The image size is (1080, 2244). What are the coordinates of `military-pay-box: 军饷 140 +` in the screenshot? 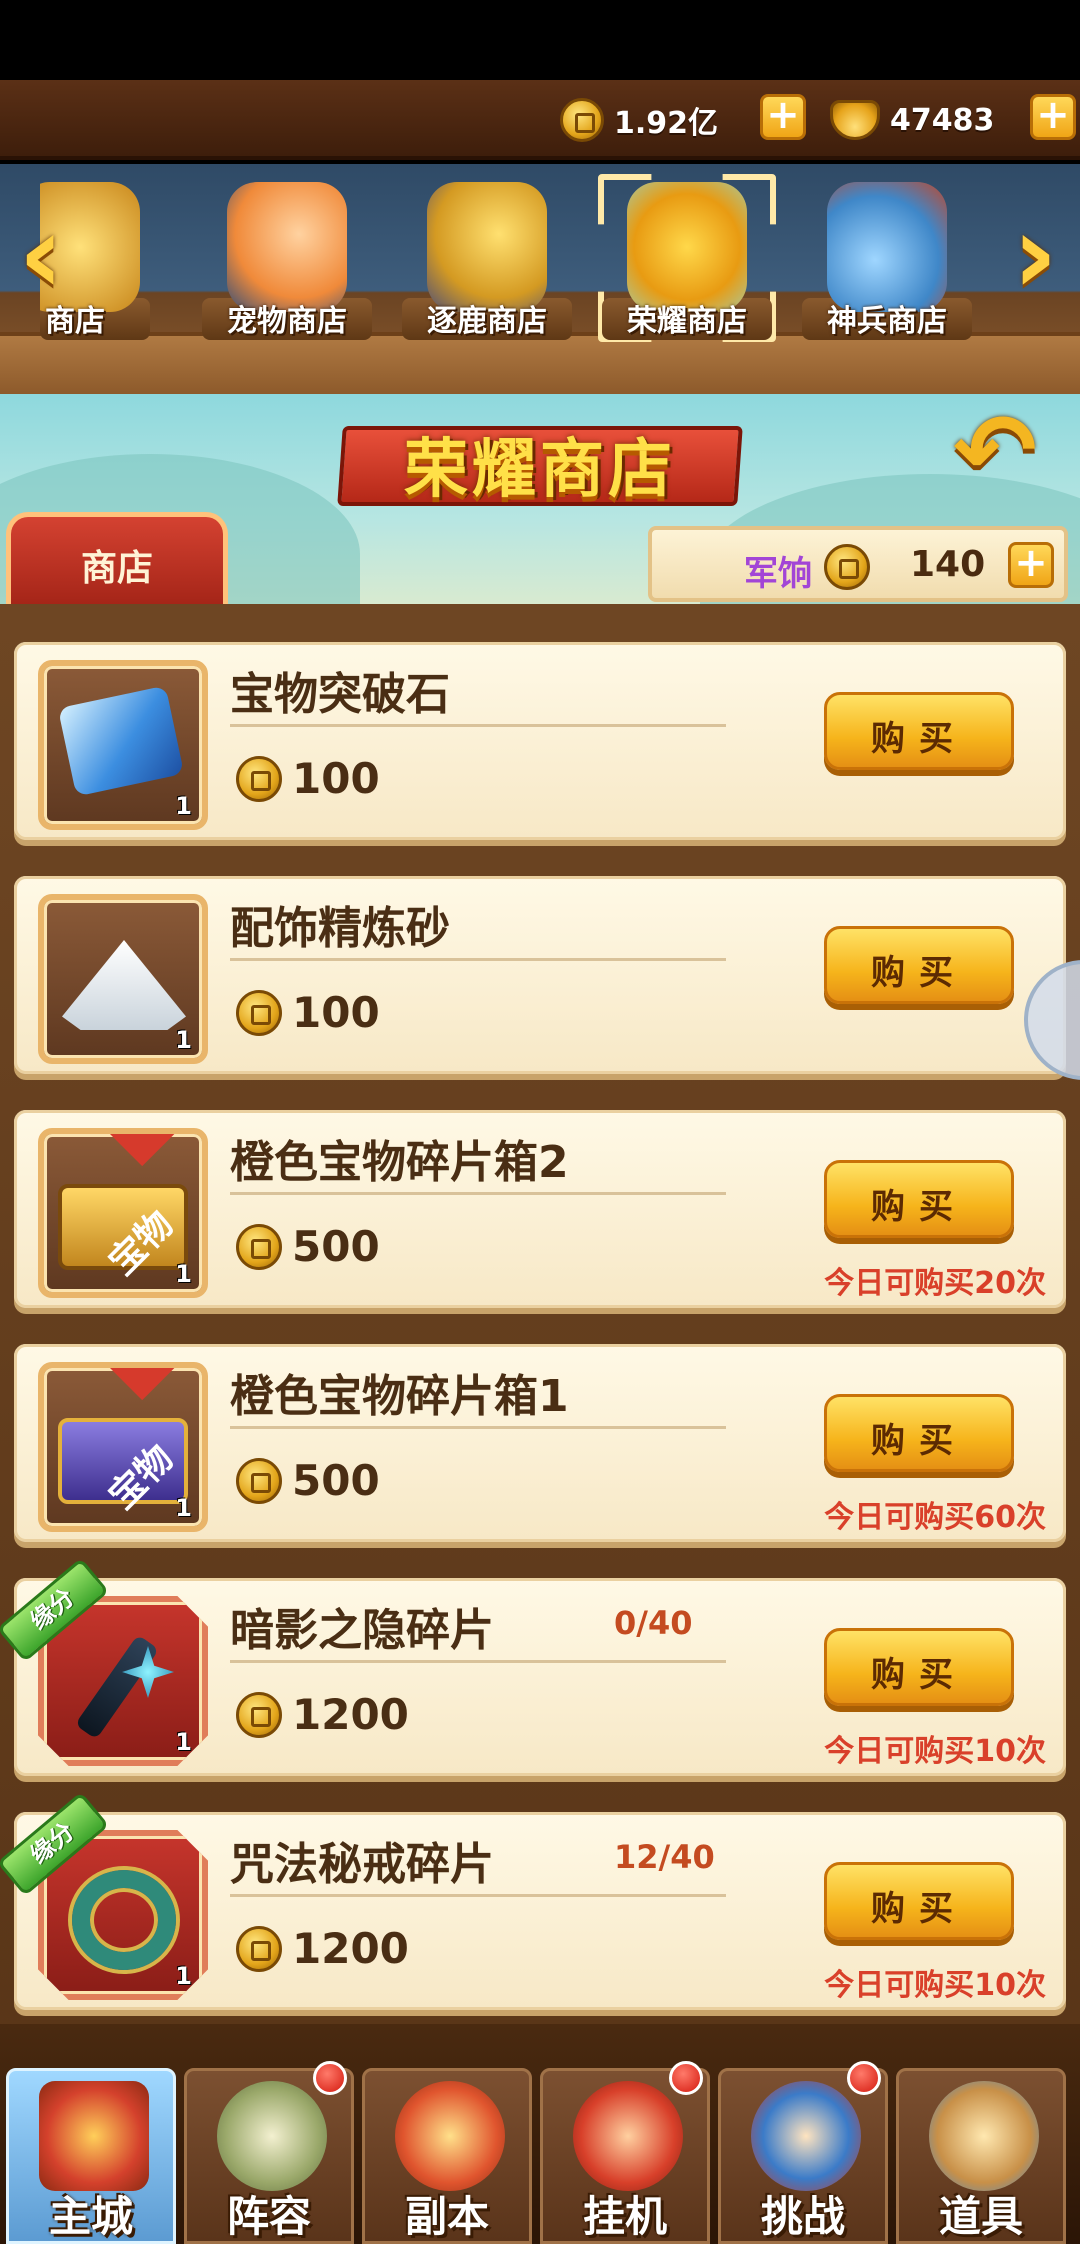 It's located at (858, 564).